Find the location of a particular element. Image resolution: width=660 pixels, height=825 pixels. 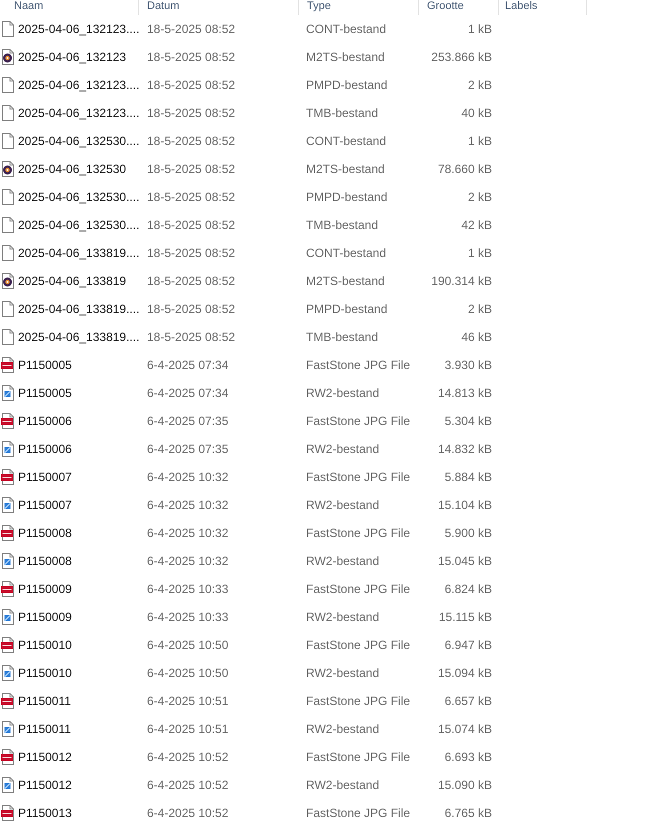

file-size: 5.900 kB is located at coordinates (468, 533).